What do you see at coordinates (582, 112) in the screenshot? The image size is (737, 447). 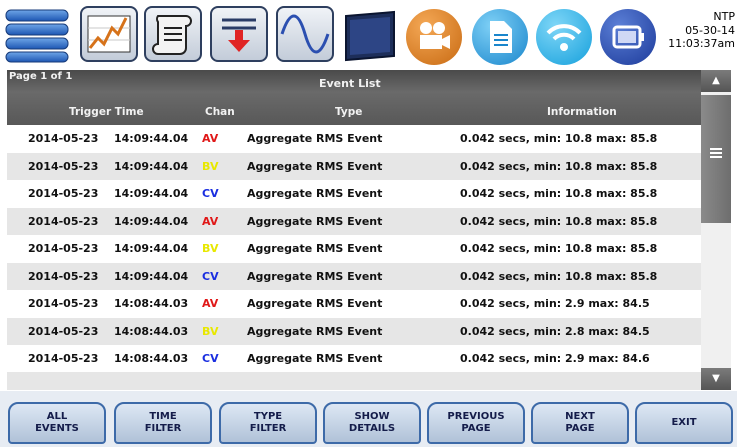 I see `column-header-information: Information` at bounding box center [582, 112].